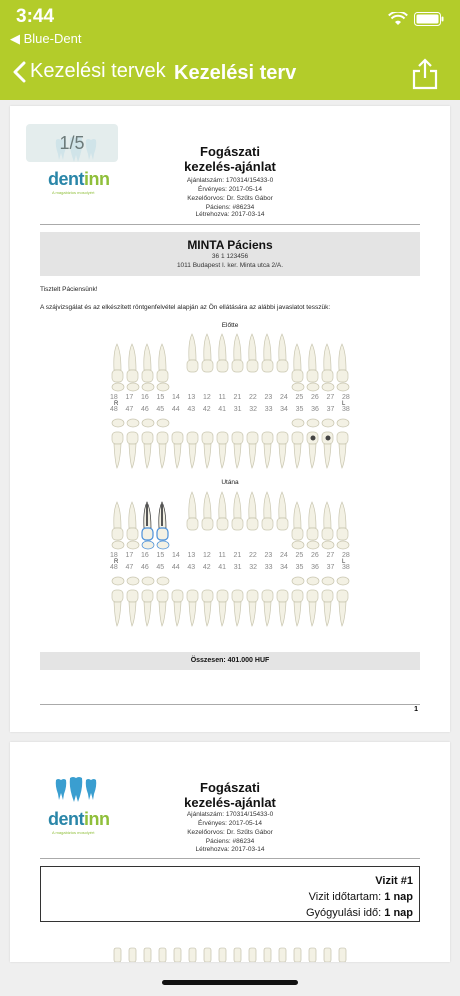 Image resolution: width=460 pixels, height=996 pixels. Describe the element at coordinates (230, 601) in the screenshot. I see `lower-teeth-after` at that location.